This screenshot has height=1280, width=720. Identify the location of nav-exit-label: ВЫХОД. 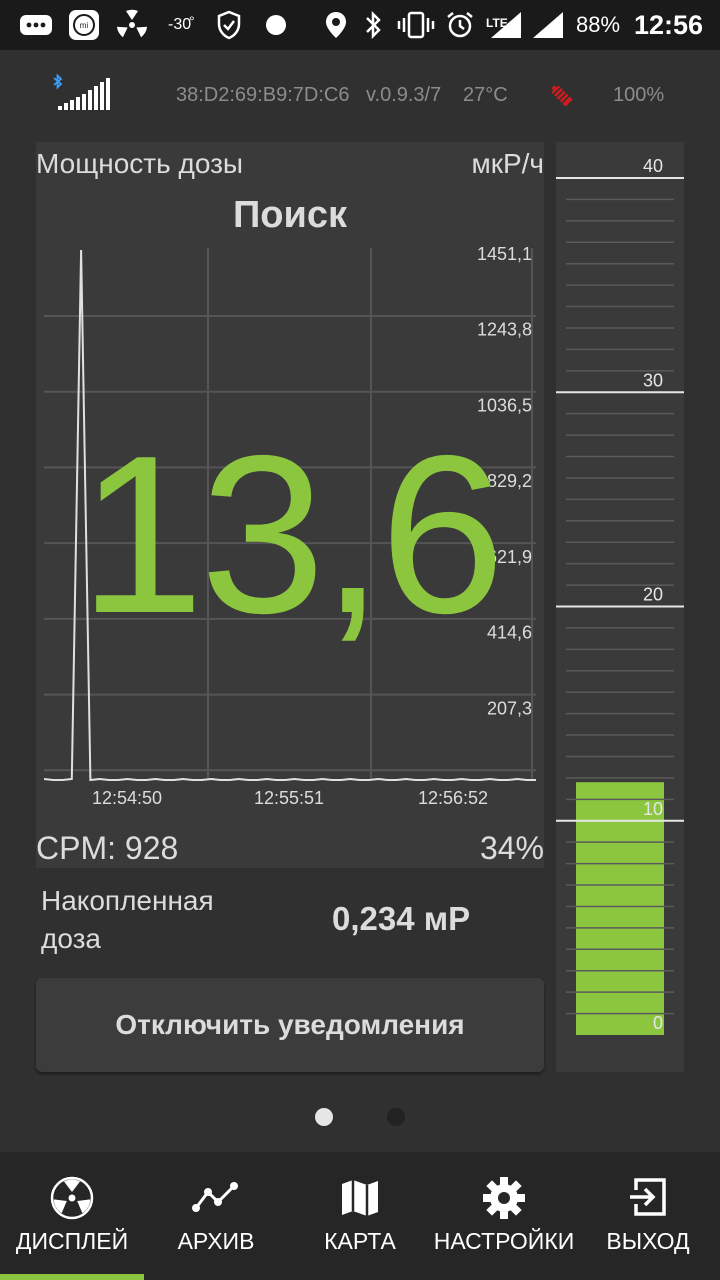
(648, 1241).